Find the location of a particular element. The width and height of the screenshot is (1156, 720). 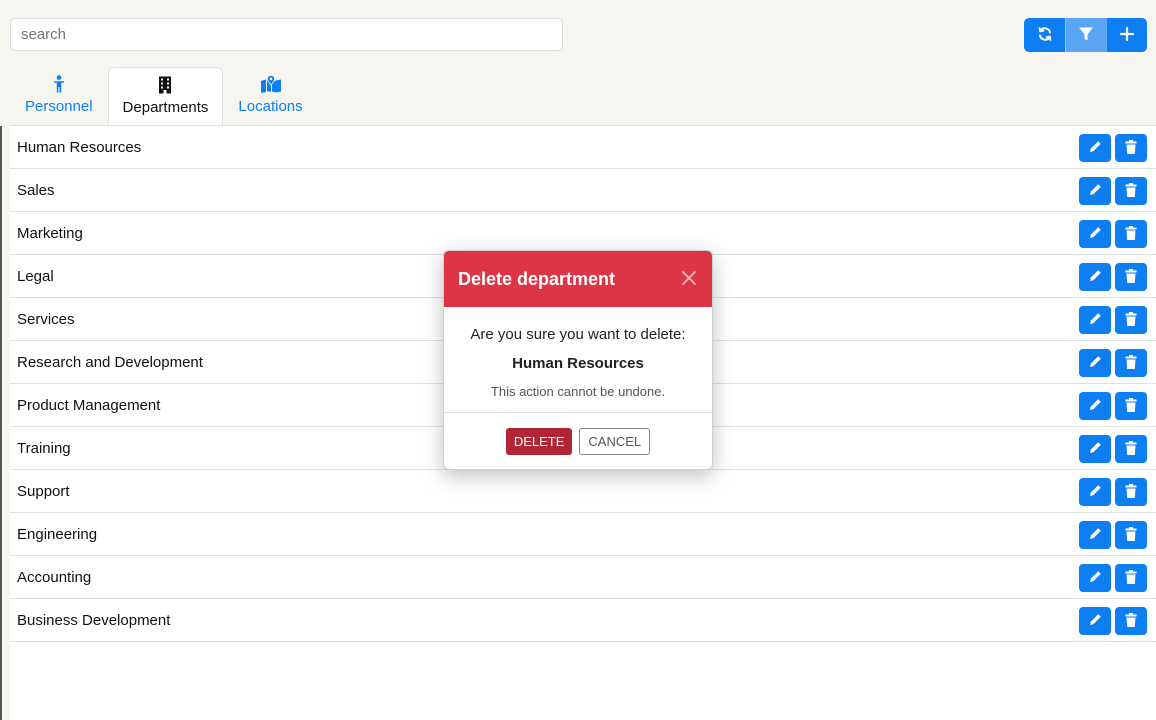

confirm-text: Are you sure you want to delete: is located at coordinates (578, 334).